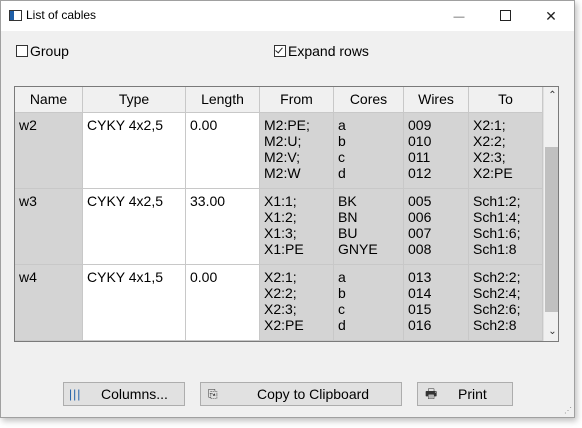 The width and height of the screenshot is (582, 428). I want to click on column-header-type: Type, so click(134, 100).